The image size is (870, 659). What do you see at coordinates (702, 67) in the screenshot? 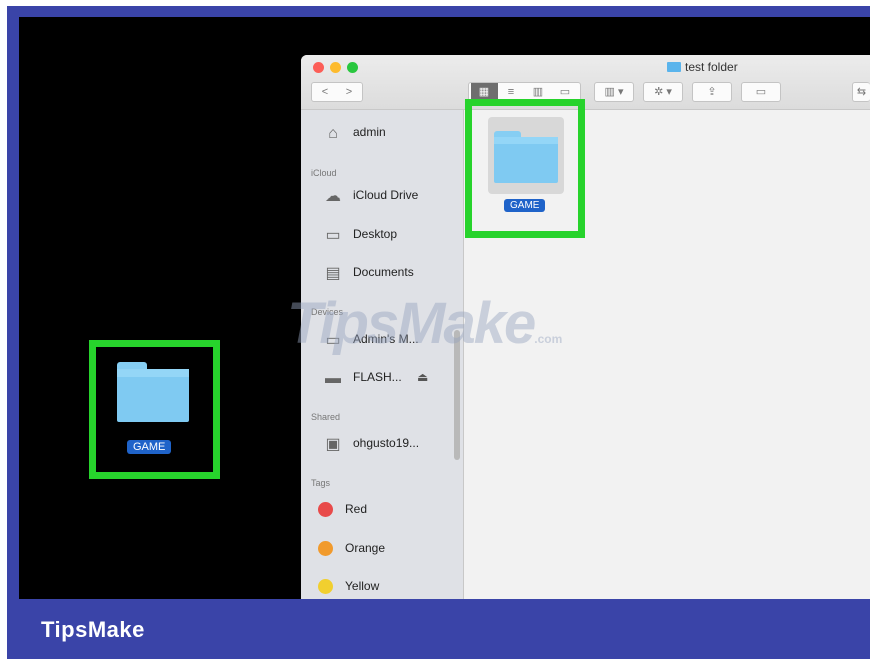
I see `window-title: test folder` at bounding box center [702, 67].